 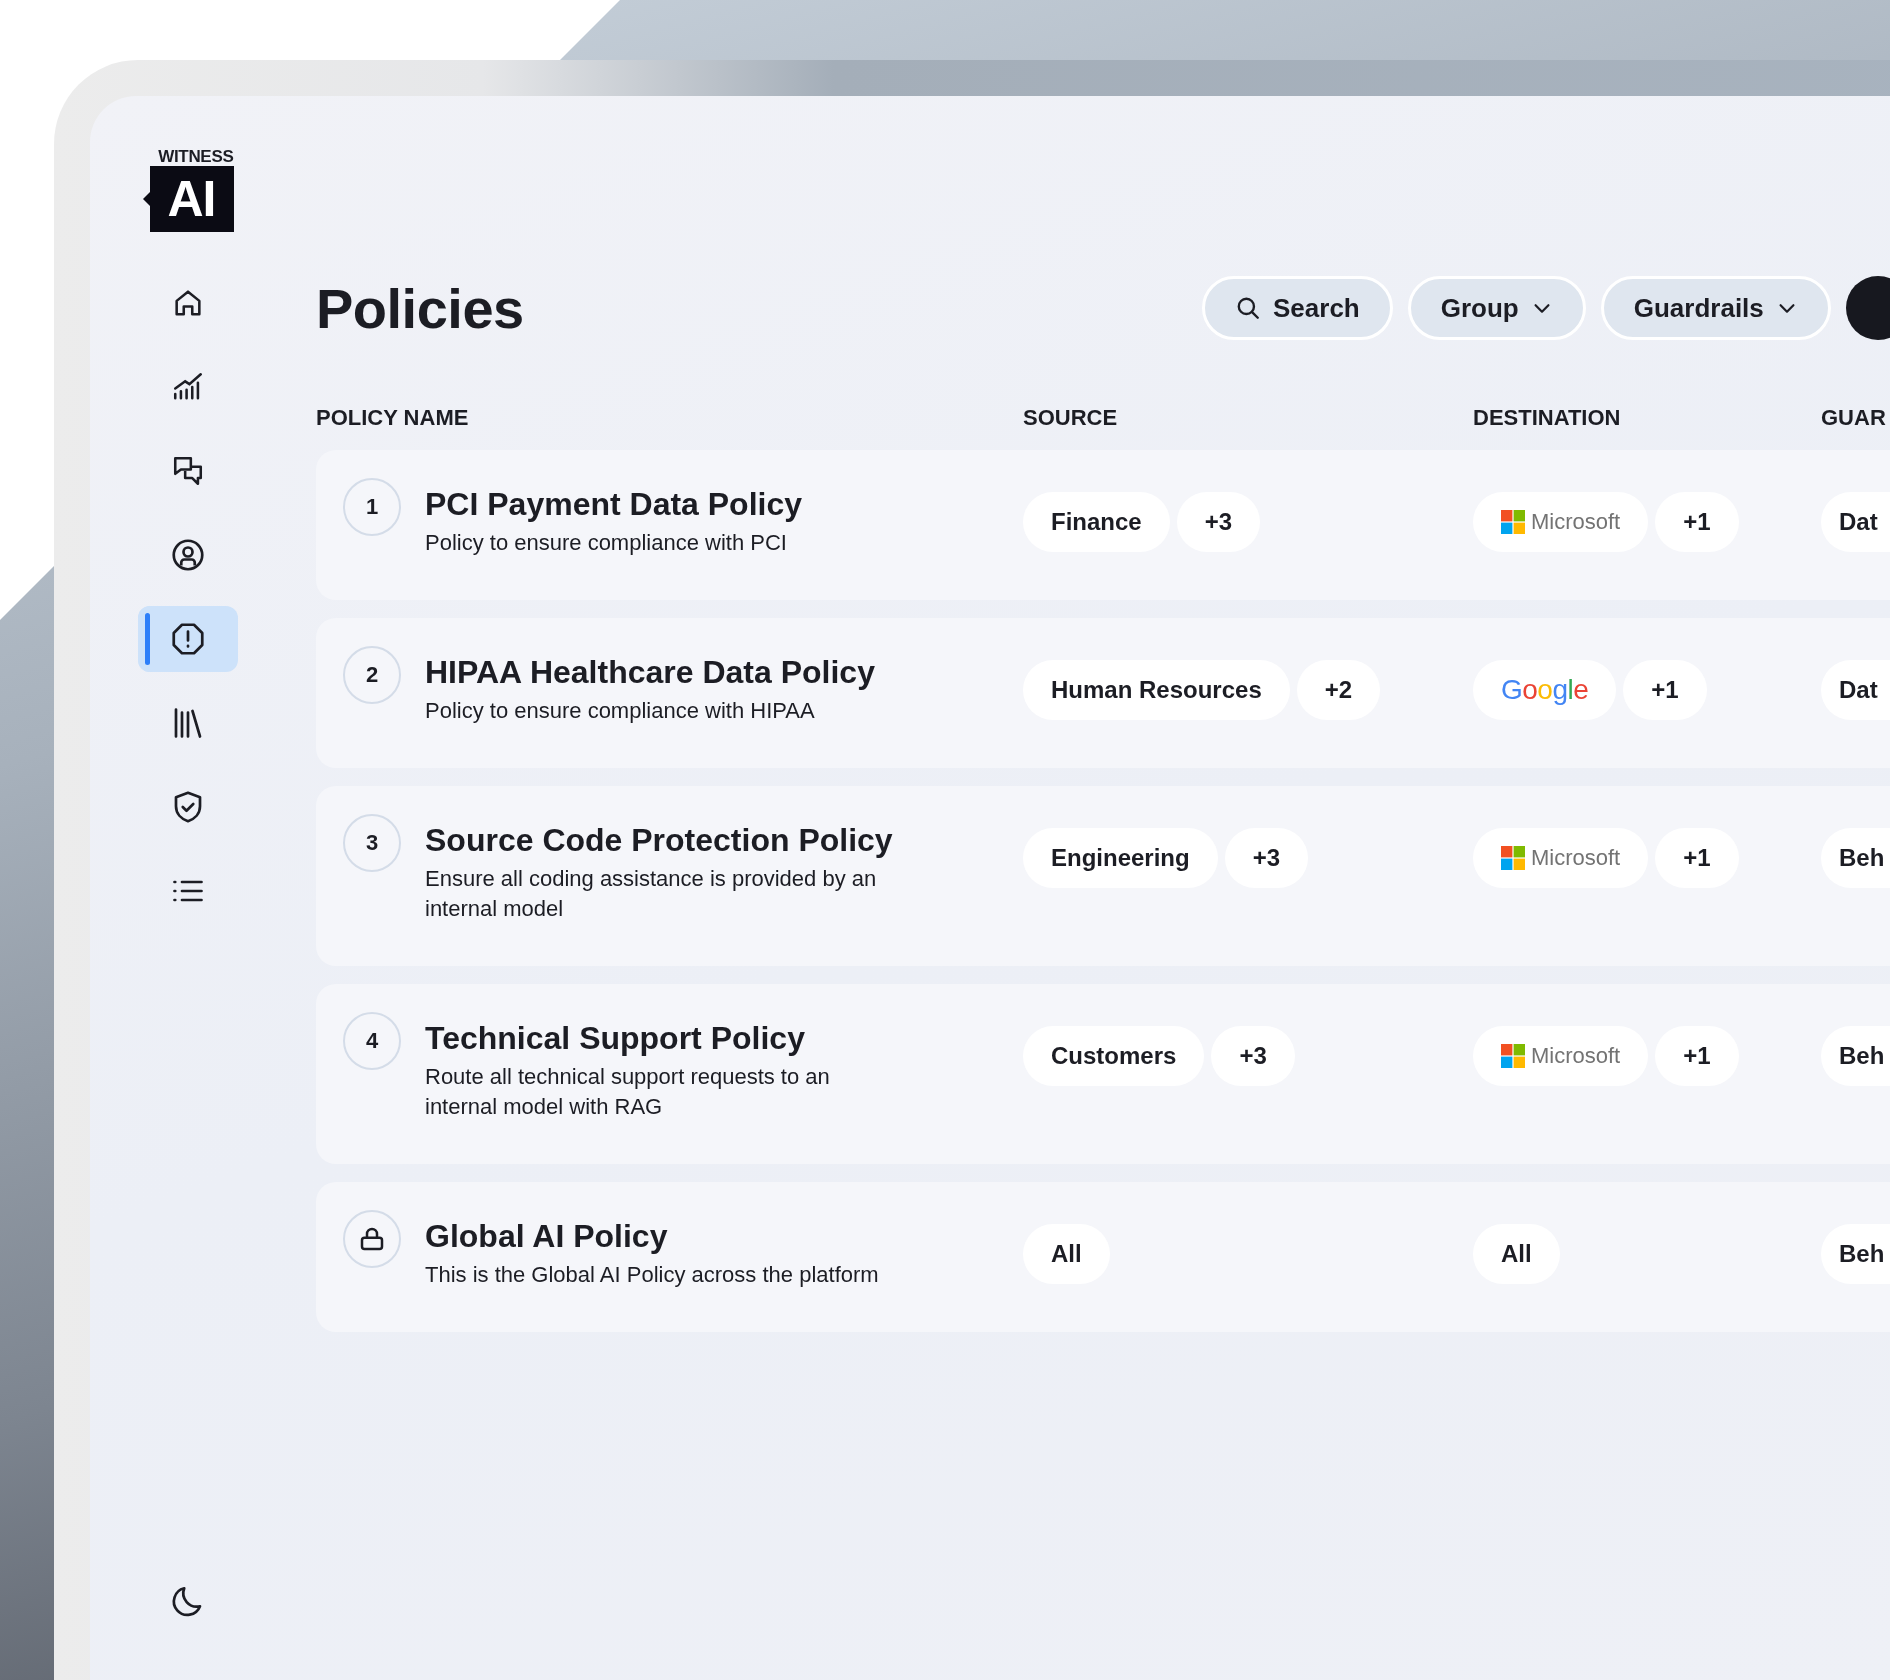 I want to click on nav-item, so click(x=188, y=639).